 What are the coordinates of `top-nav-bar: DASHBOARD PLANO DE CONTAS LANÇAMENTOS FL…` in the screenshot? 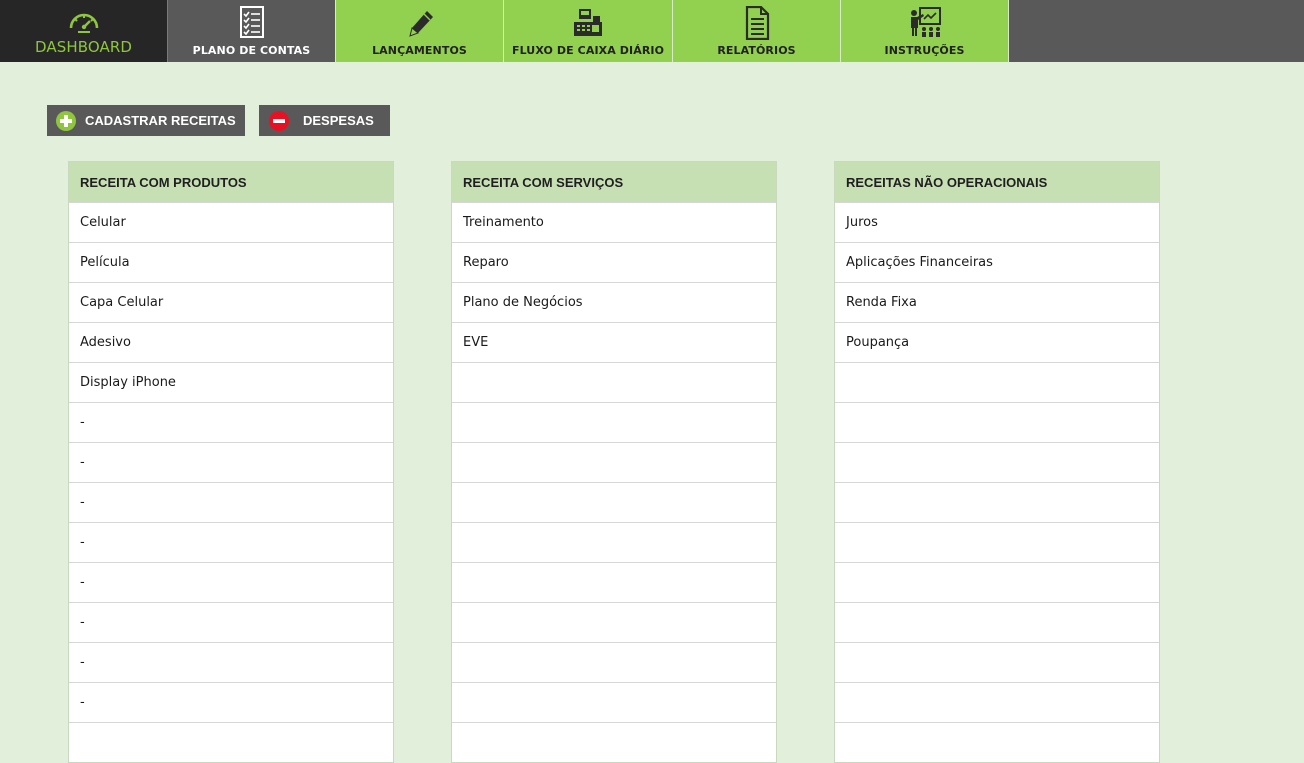 It's located at (652, 31).